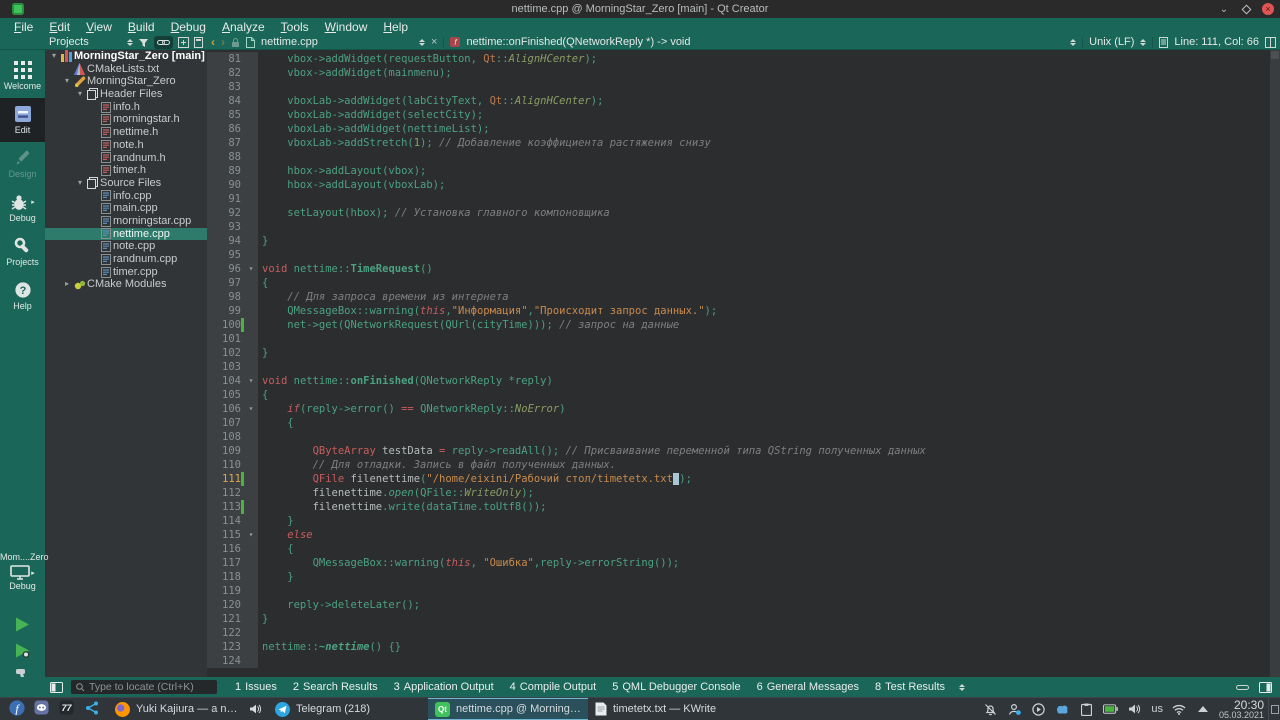 This screenshot has width=1280, height=720. Describe the element at coordinates (22, 120) in the screenshot. I see `mode-edit: Edit` at that location.